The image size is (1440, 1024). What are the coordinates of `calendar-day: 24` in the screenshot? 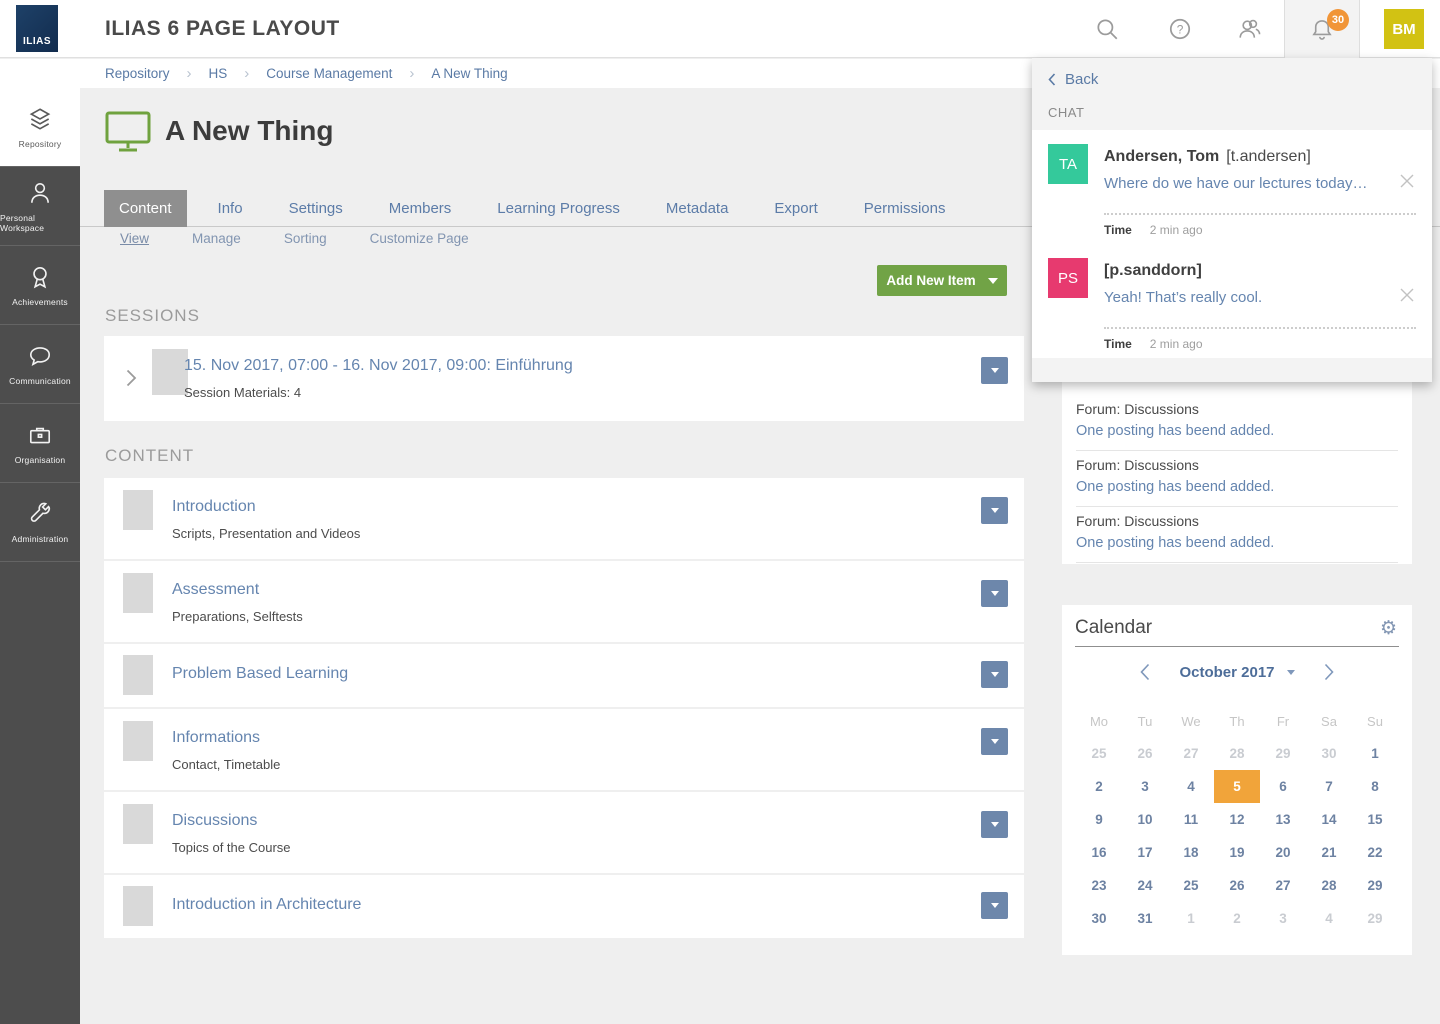 It's located at (1145, 885).